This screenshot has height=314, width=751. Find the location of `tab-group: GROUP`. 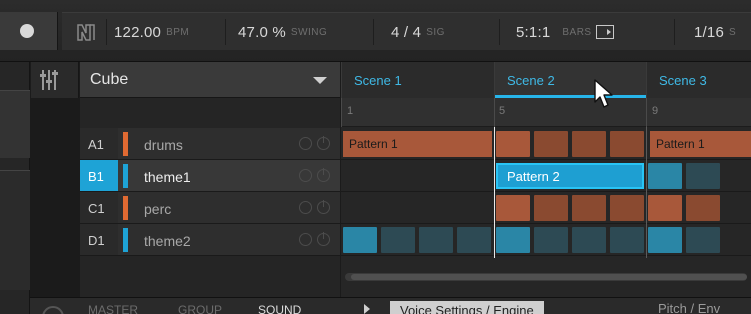

tab-group: GROUP is located at coordinates (200, 308).